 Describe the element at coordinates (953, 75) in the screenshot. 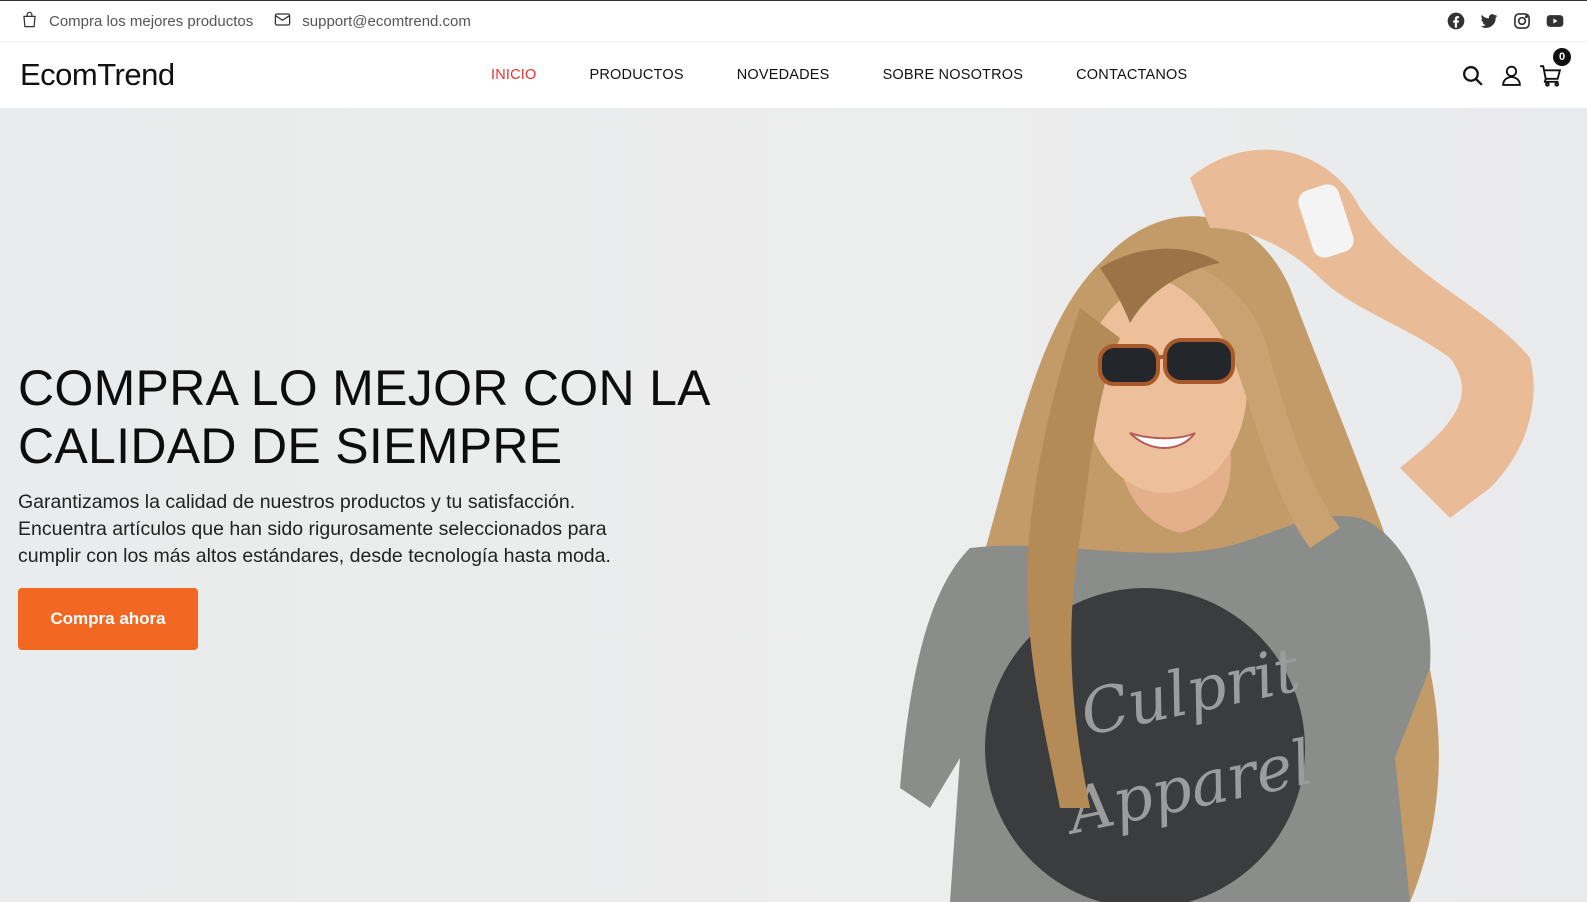

I see `nav-item-sobre-nosotros: SOBRE NOSOTROS` at that location.